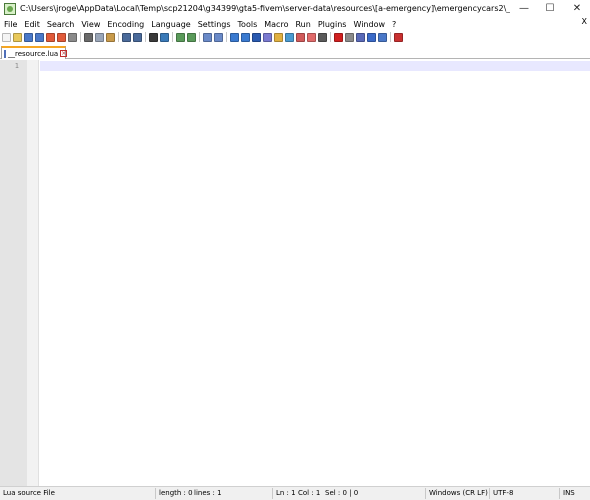  I want to click on tab-resource-lua: __resource.lua ×, so click(34, 52).